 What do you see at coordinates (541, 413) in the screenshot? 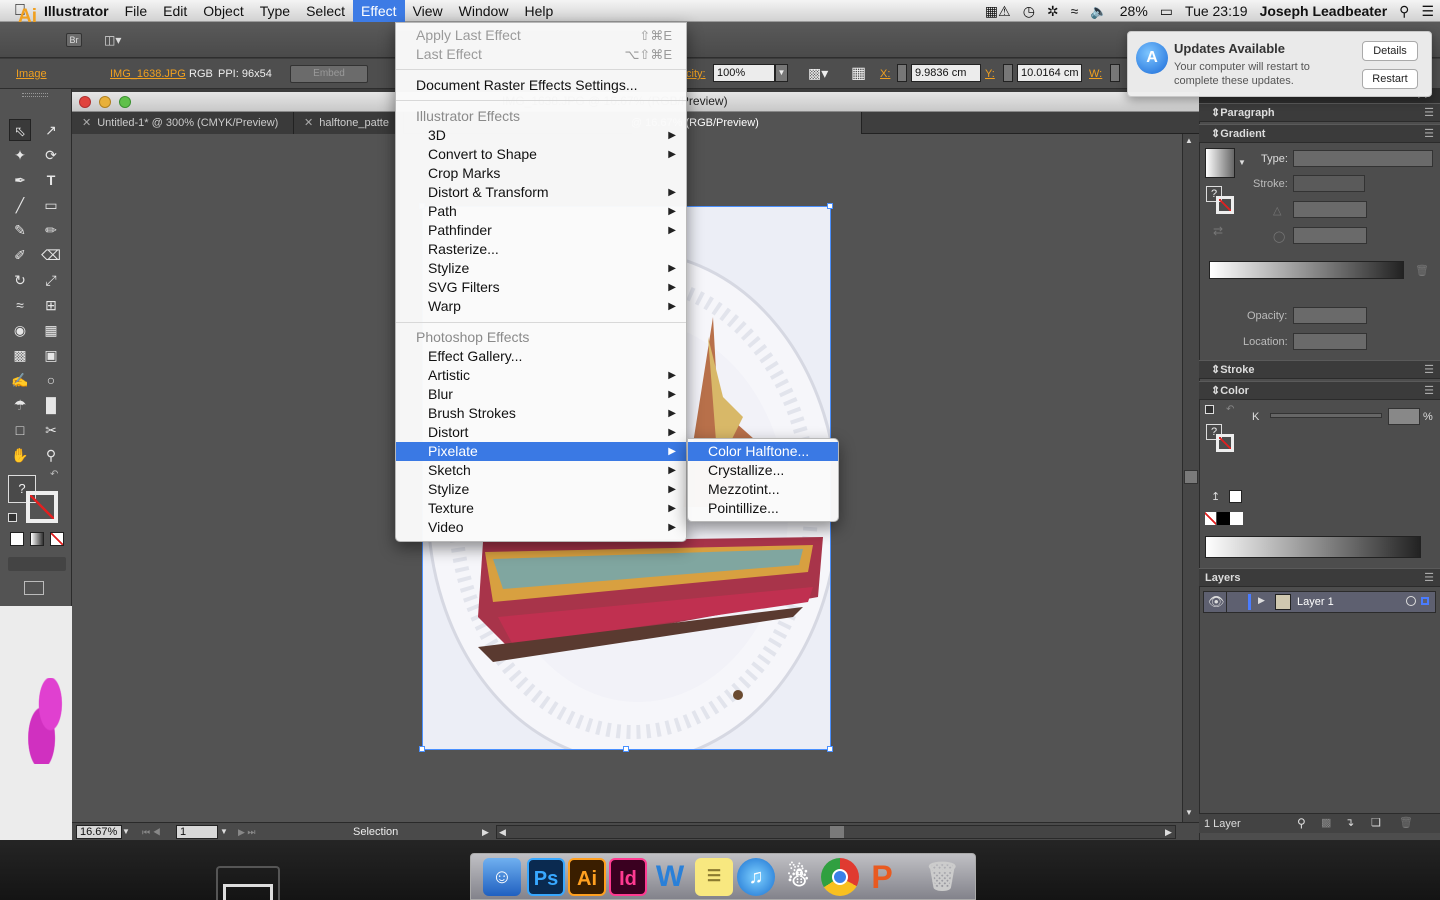
I see `menu-item-brush-strokes: Brush Strokes ▶` at bounding box center [541, 413].